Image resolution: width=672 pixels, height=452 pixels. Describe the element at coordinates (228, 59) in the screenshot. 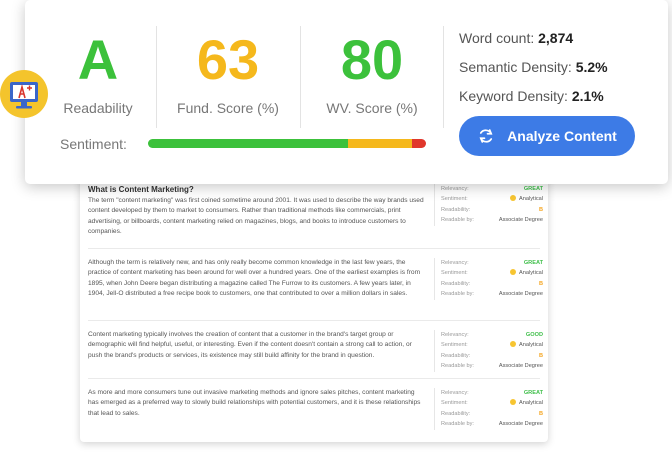

I see `fund-score-value: 63` at that location.